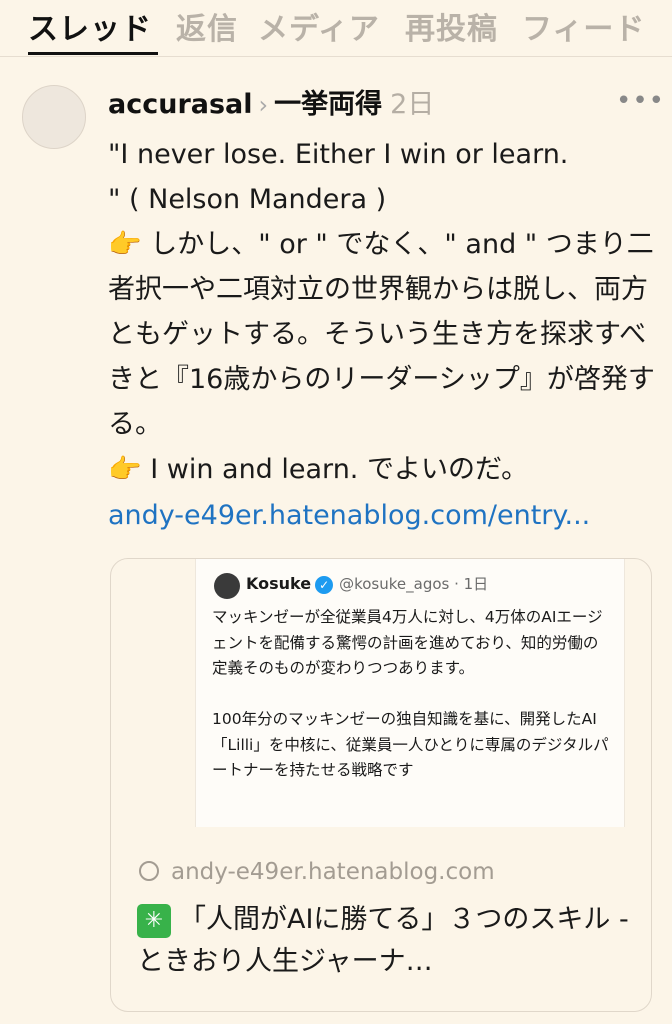  Describe the element at coordinates (640, 101) in the screenshot. I see `more-options-icon: •••` at that location.